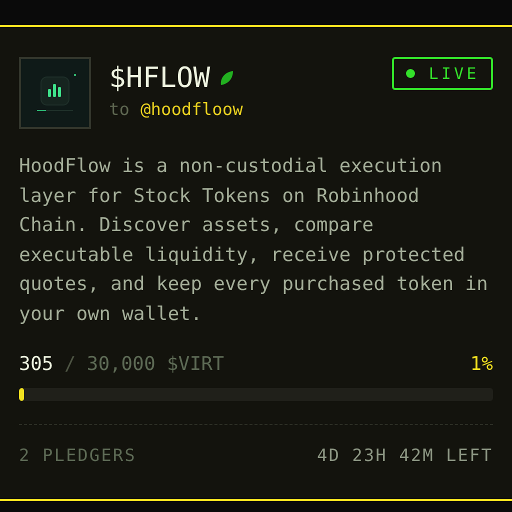  I want to click on time-left: 4D 23H 42M LEFT, so click(404, 456).